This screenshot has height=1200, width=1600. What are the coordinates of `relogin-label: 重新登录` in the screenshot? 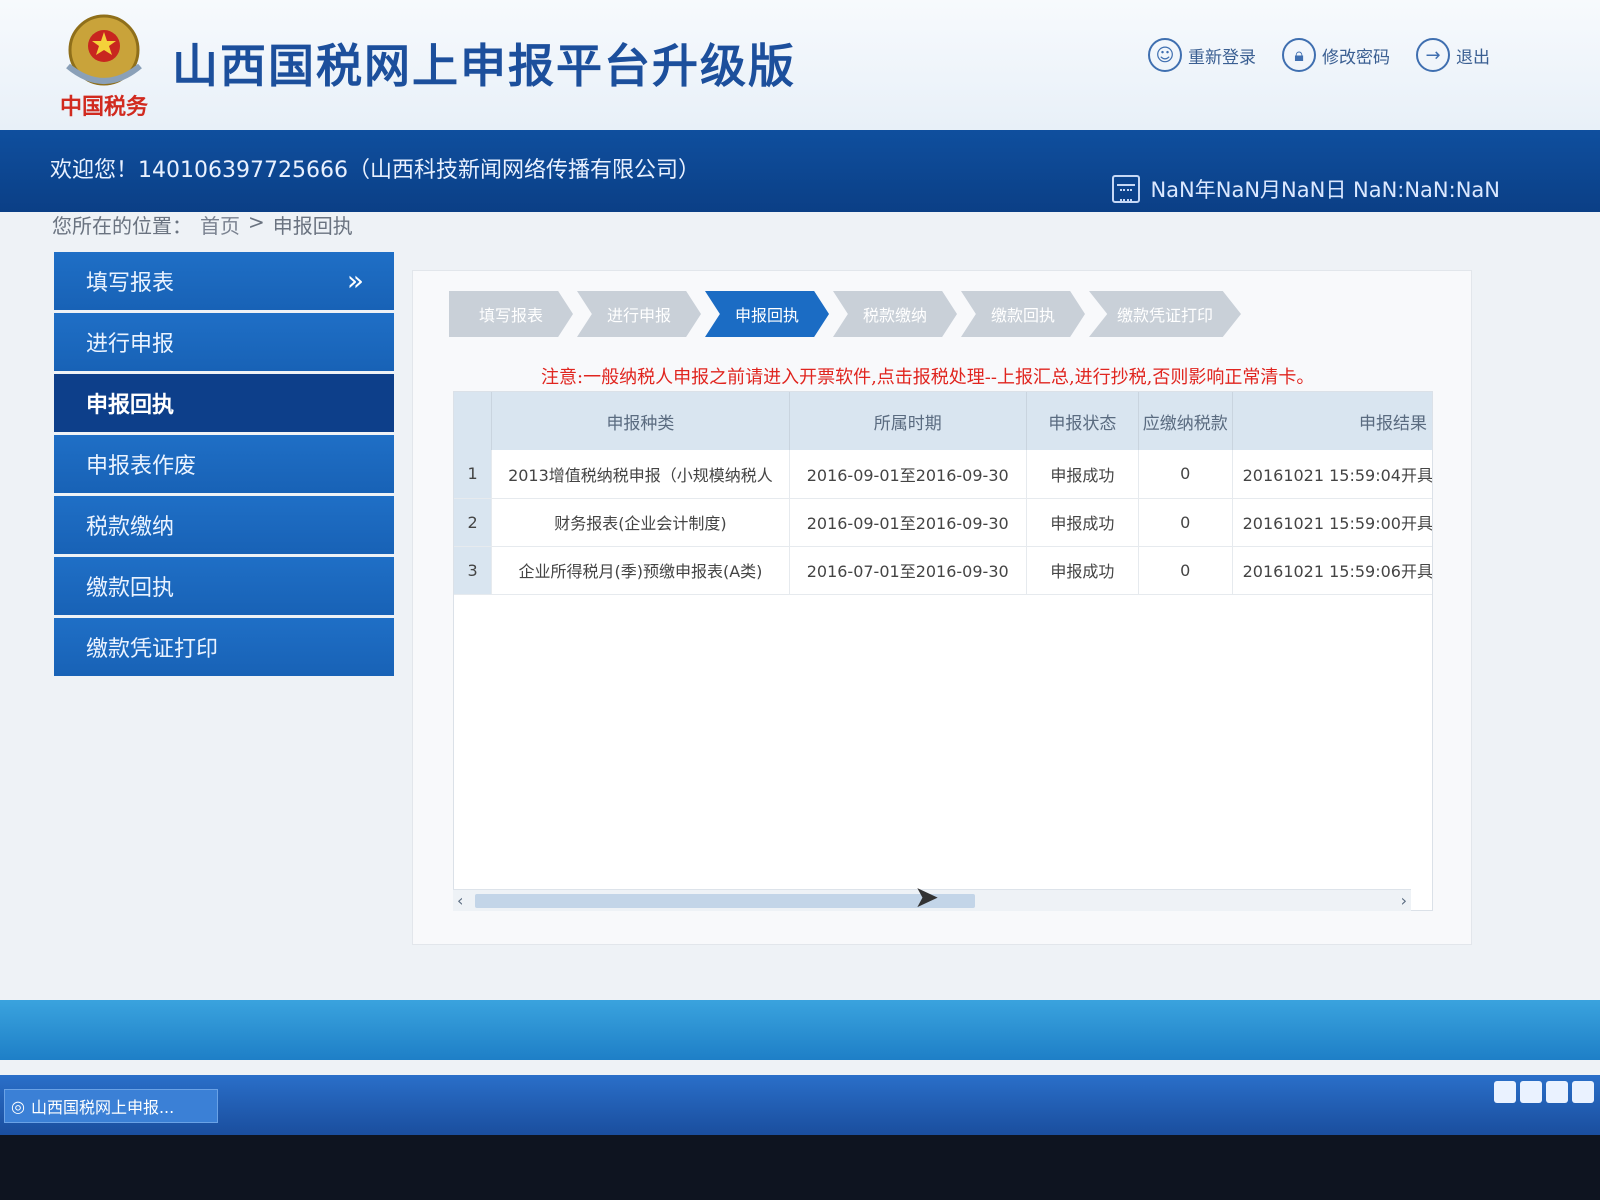 It's located at (1222, 57).